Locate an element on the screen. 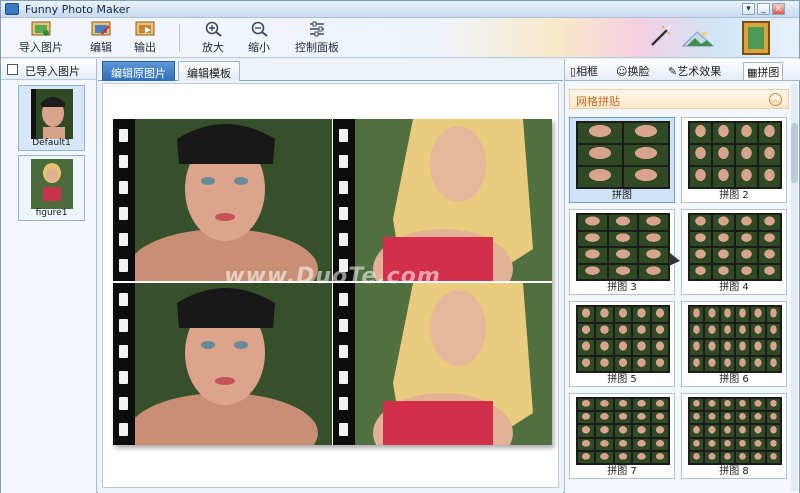  app-icon is located at coordinates (12, 9).